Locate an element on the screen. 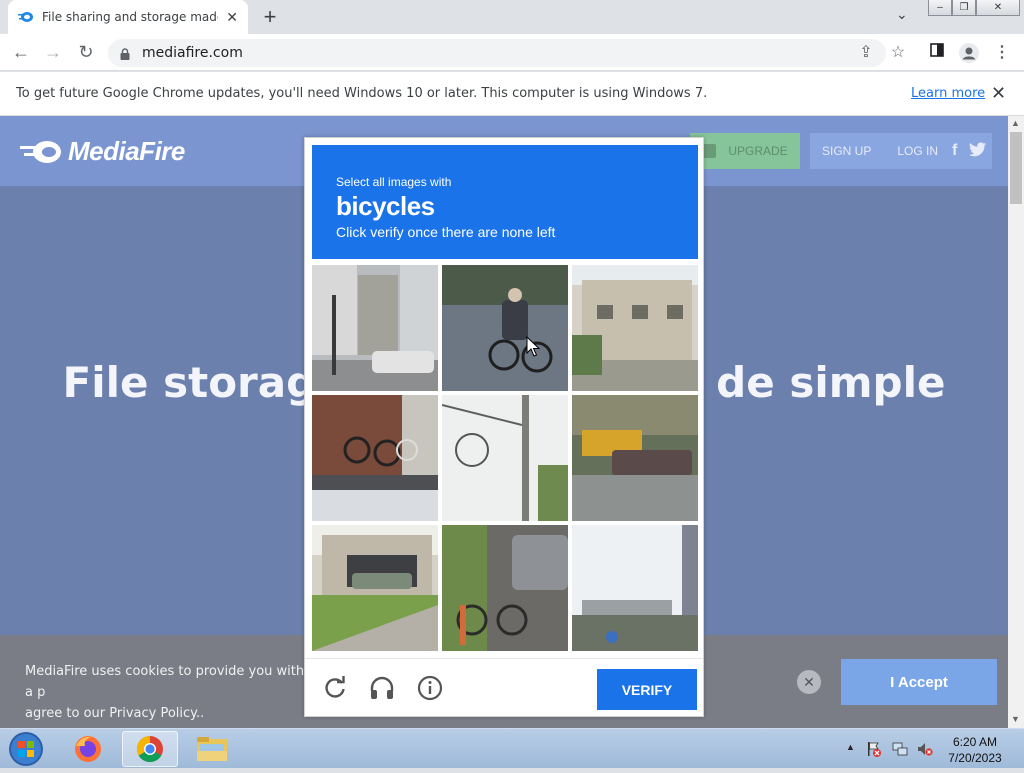 This screenshot has height=773, width=1024. accept-cookies-button: I Accept is located at coordinates (919, 682).